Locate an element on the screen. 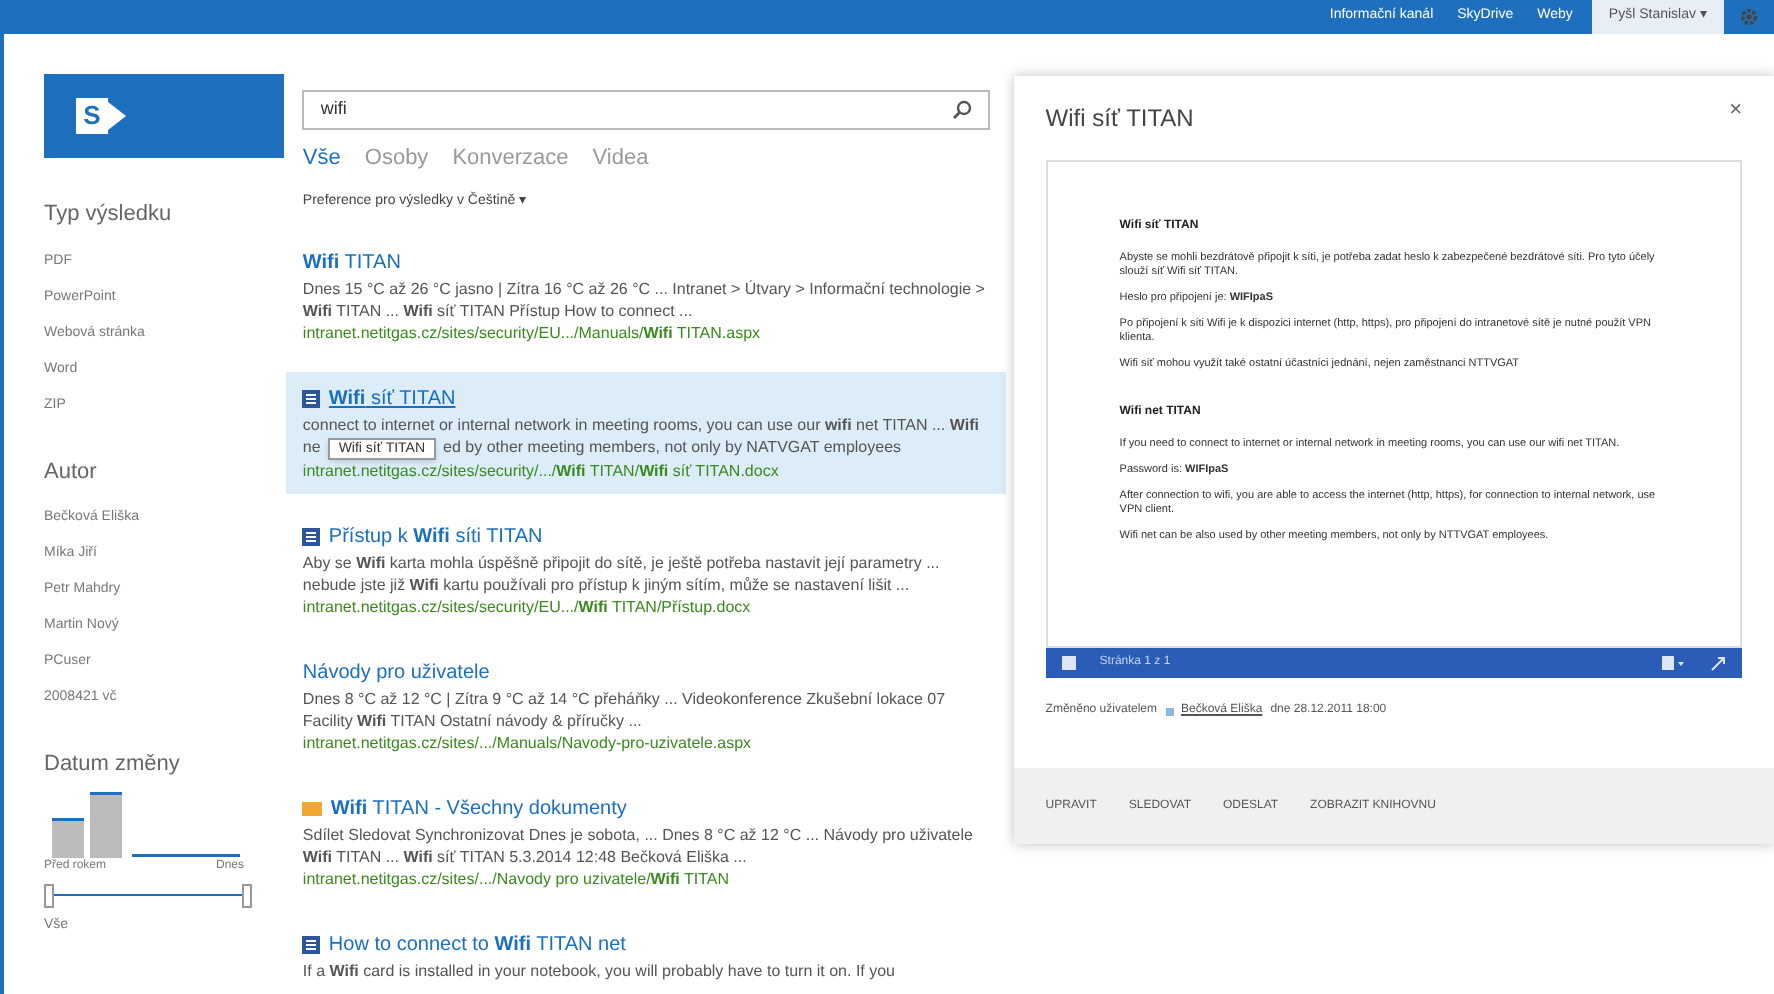 The width and height of the screenshot is (1774, 994). result-title-link: Wifi síť TITAN is located at coordinates (392, 399).